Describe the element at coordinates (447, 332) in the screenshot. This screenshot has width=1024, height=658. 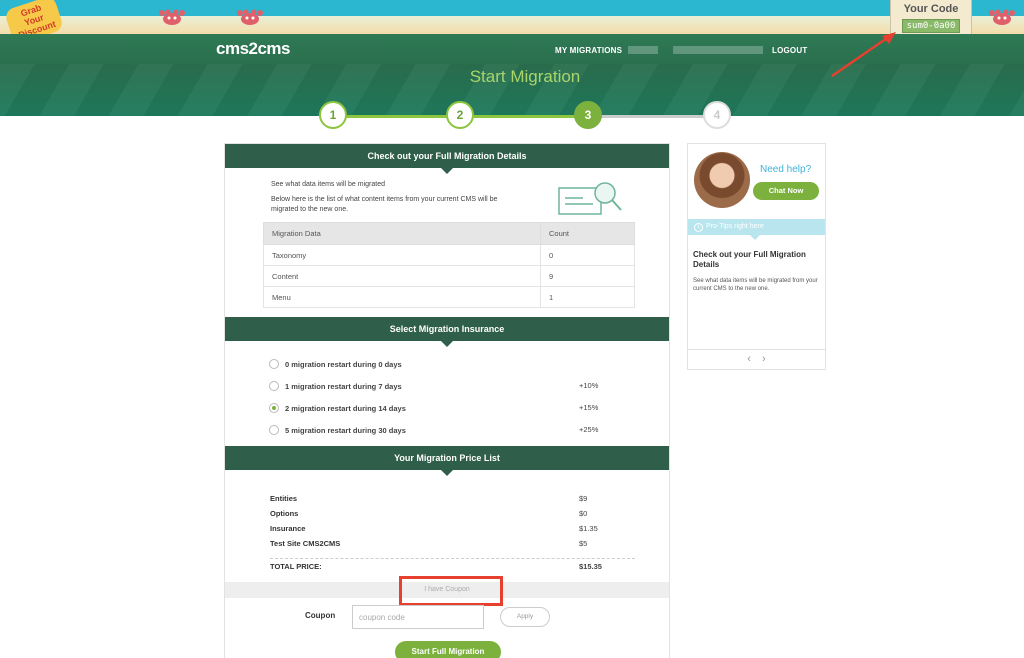
I see `insurance-heading: Select Migration Insurance` at that location.